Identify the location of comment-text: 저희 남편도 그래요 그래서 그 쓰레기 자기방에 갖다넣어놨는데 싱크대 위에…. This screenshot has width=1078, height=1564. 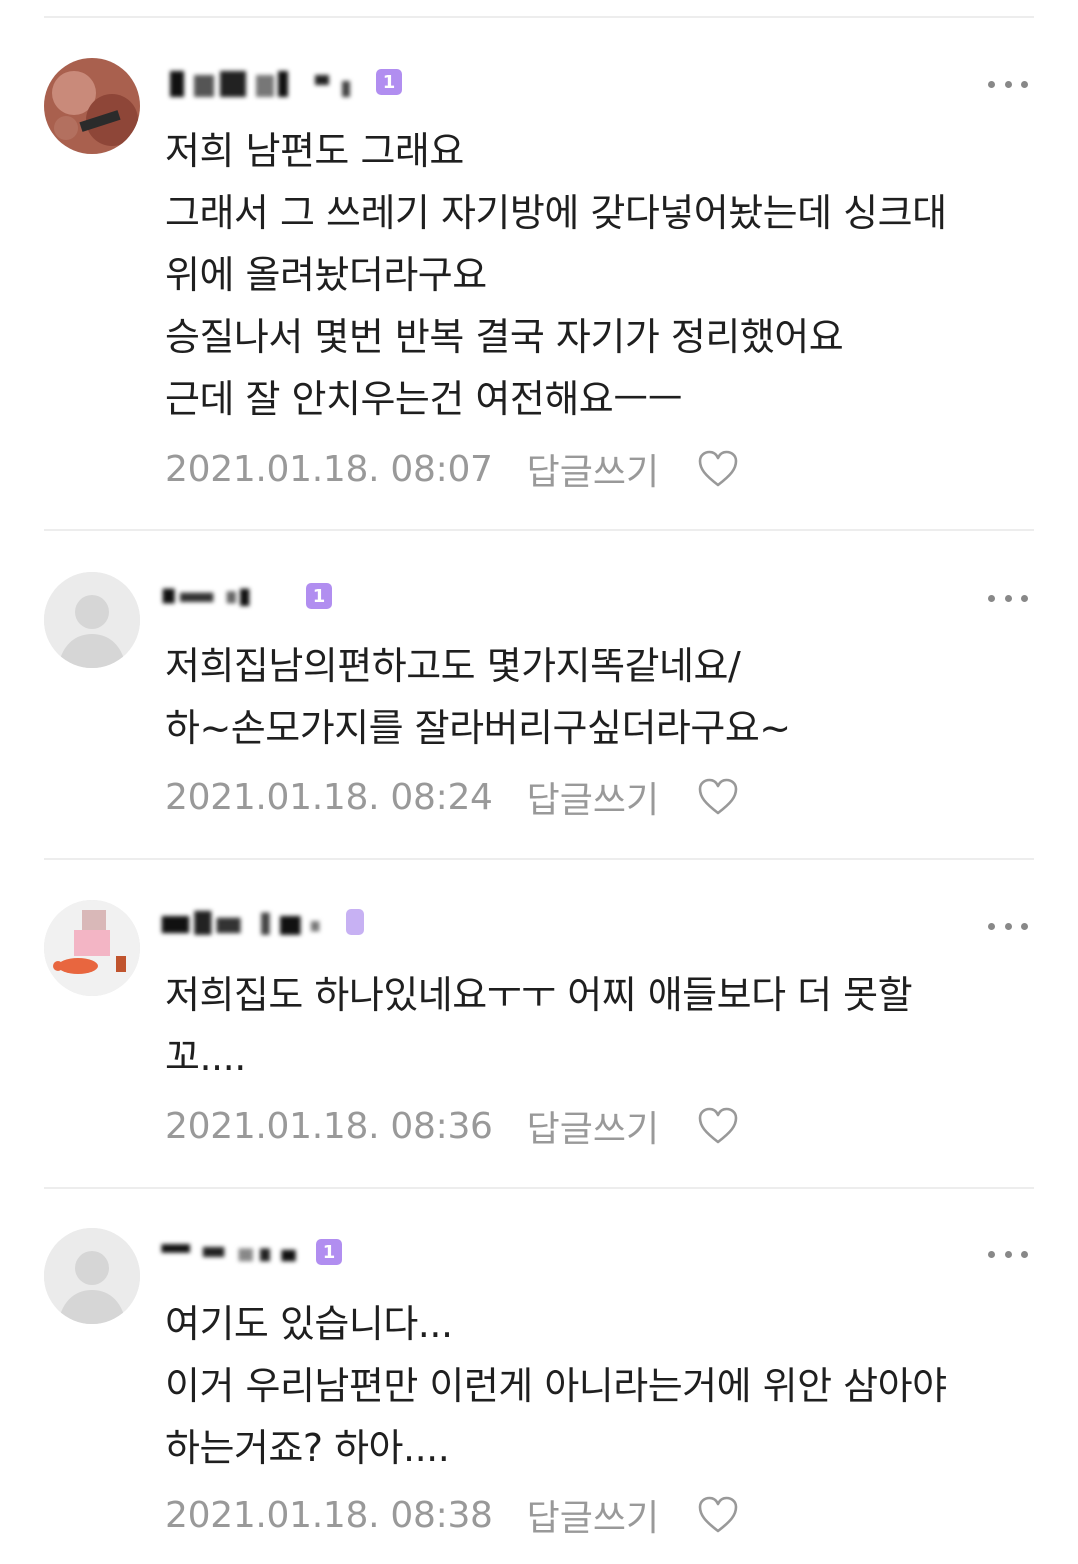
(556, 275).